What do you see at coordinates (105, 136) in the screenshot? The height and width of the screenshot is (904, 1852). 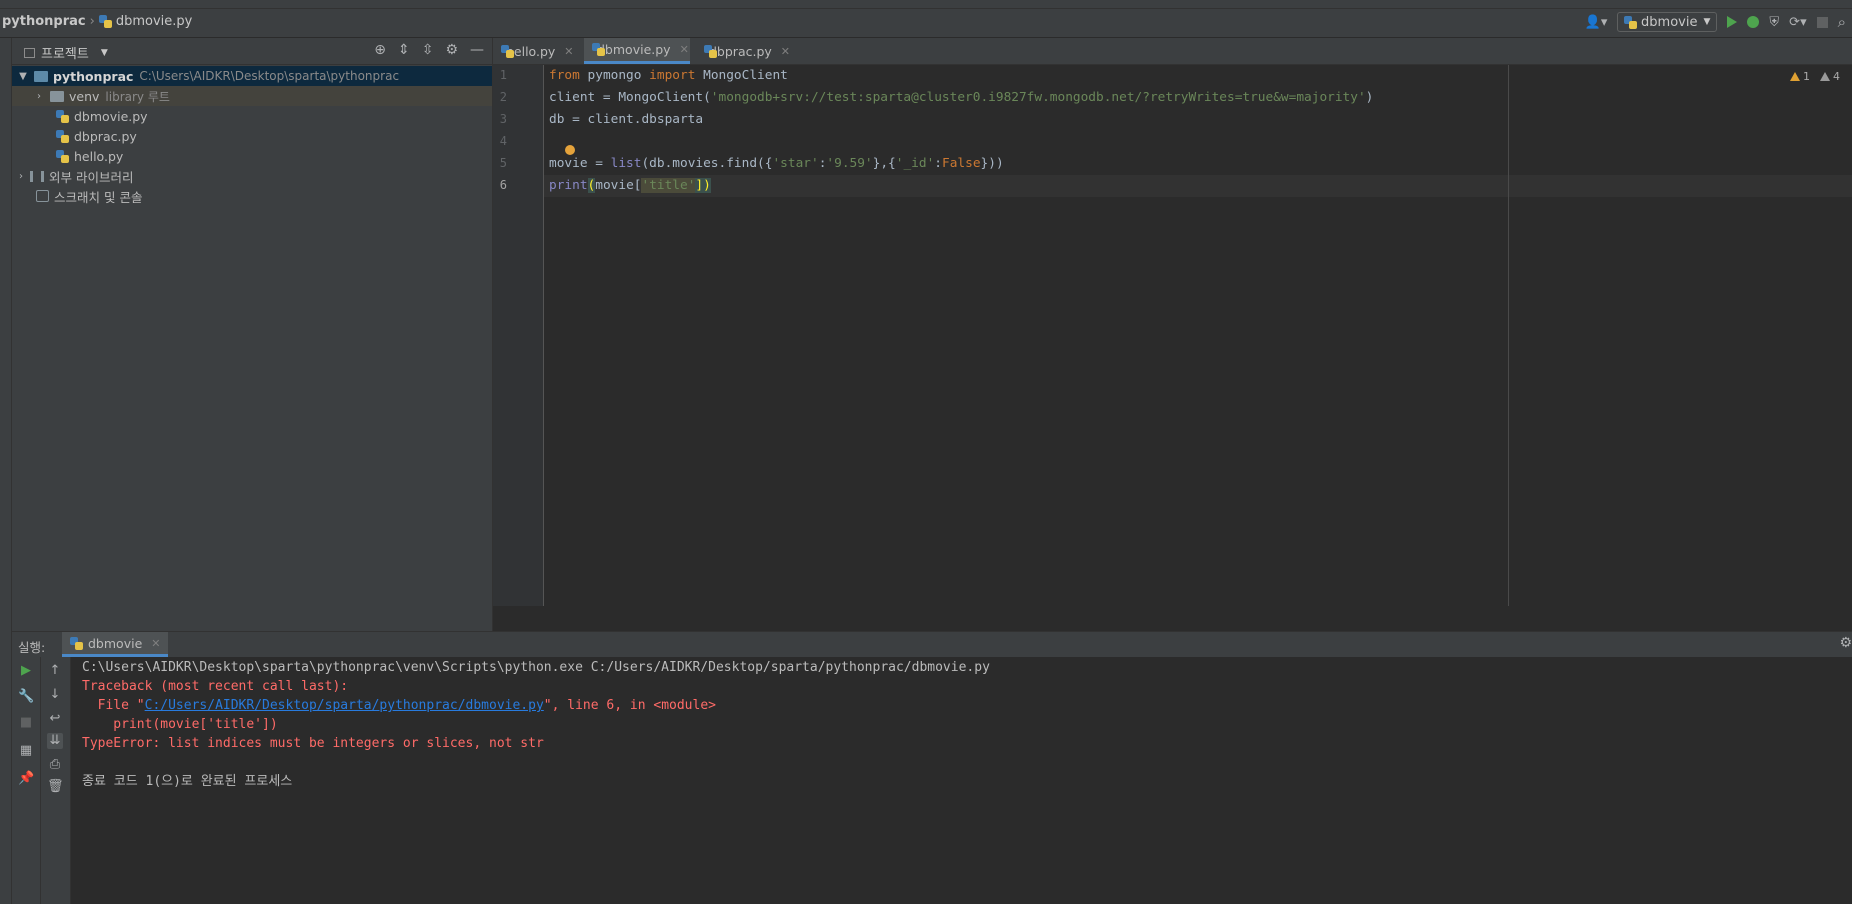 I see `tree-item-file-label: dbprac.py` at bounding box center [105, 136].